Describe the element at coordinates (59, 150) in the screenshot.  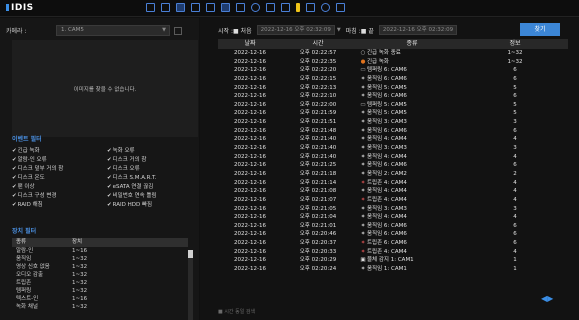
I see `event-filter-item: ✔긴급 녹화` at that location.